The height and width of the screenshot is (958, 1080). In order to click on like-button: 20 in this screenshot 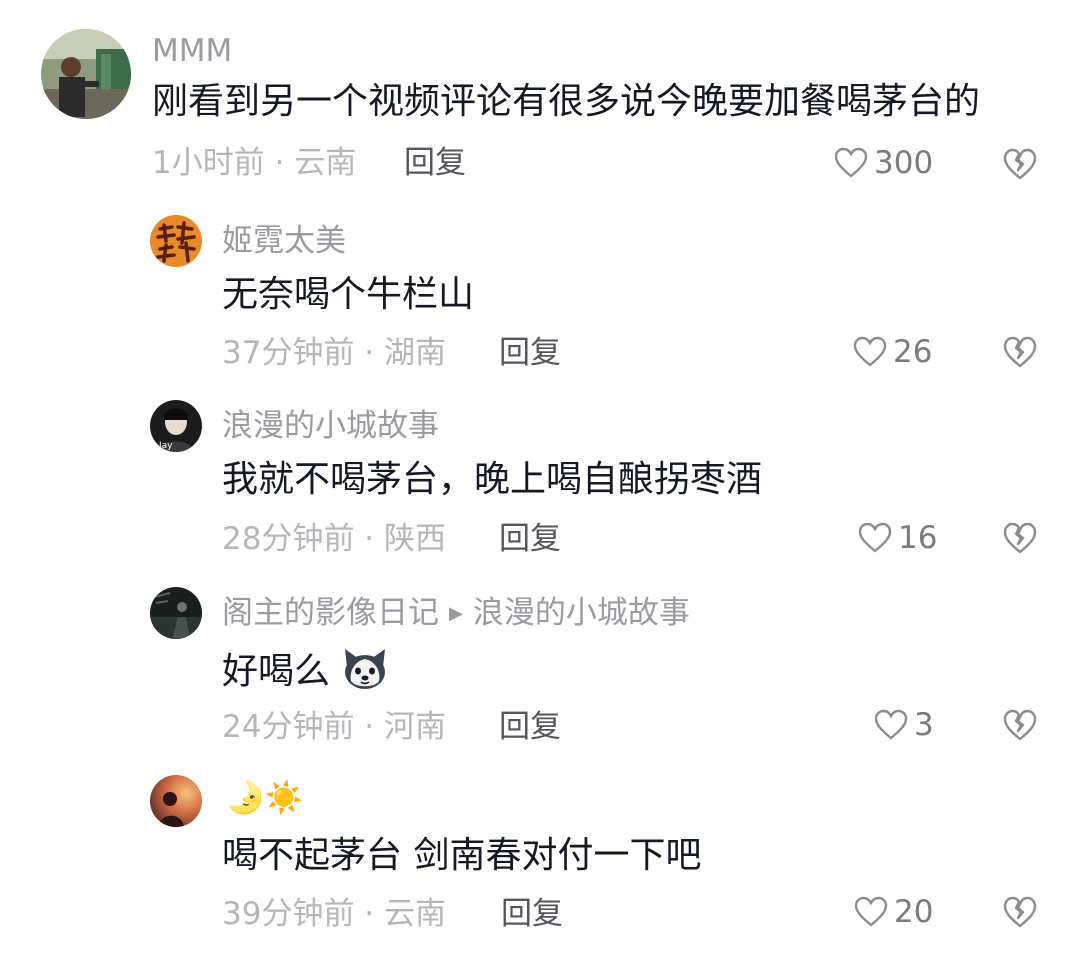, I will do `click(893, 912)`.